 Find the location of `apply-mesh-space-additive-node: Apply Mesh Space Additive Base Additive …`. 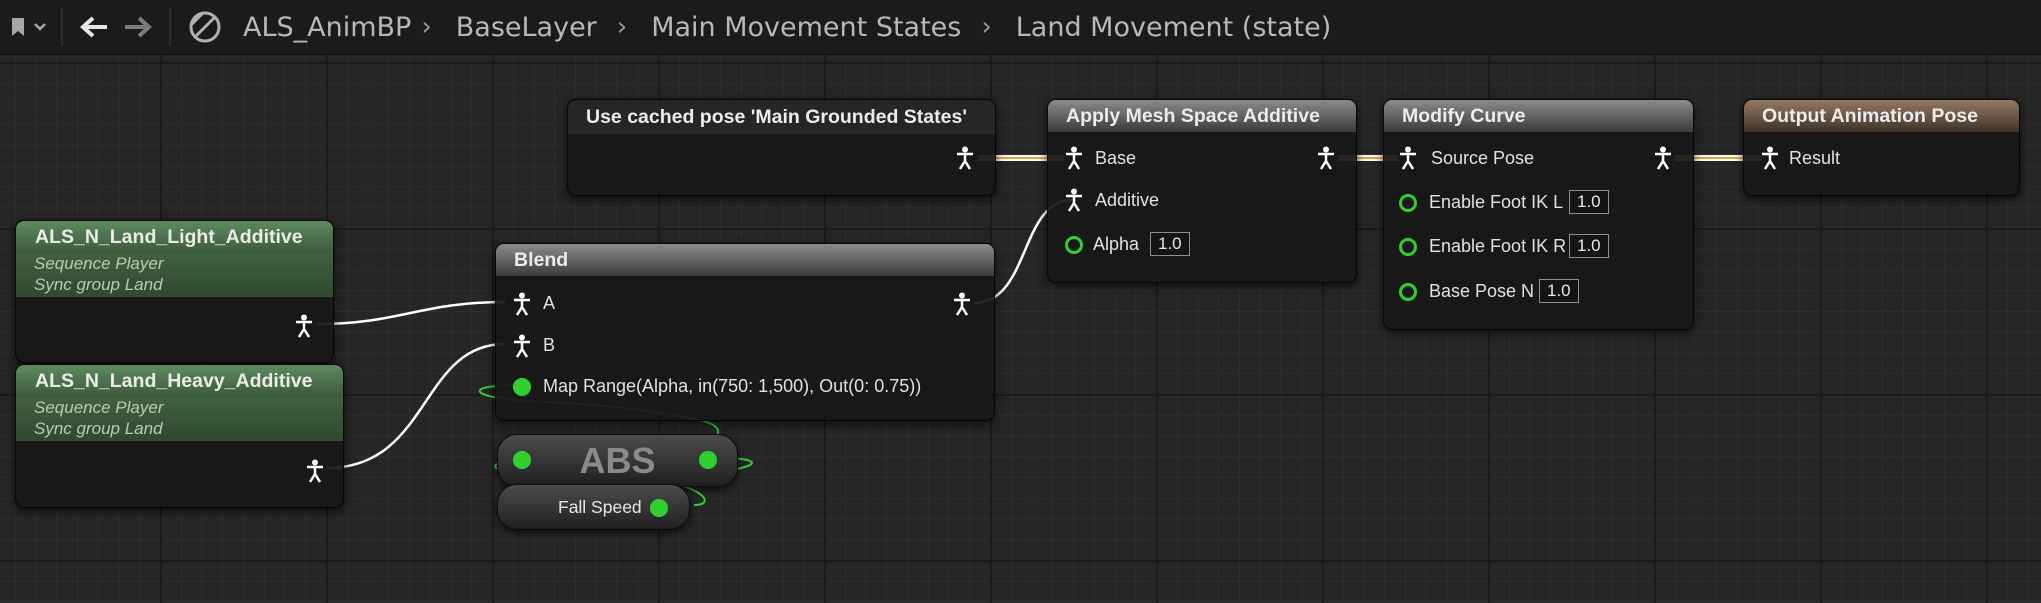

apply-mesh-space-additive-node: Apply Mesh Space Additive Base Additive … is located at coordinates (1202, 191).